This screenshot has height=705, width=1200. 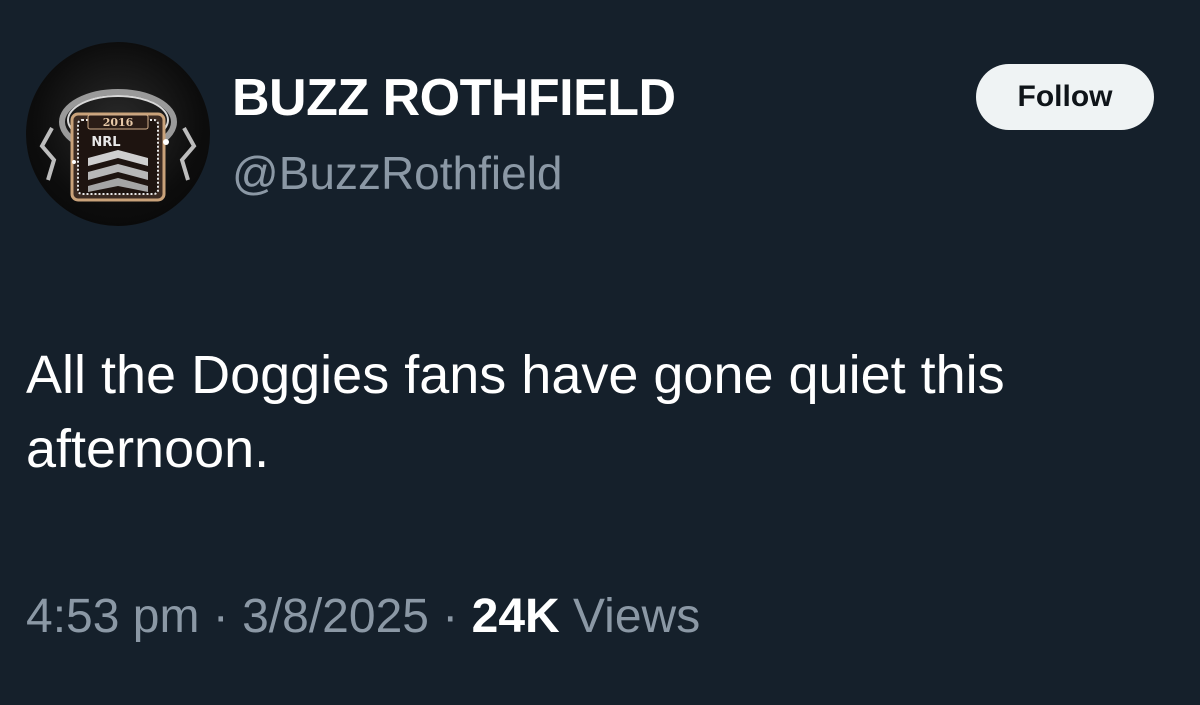 What do you see at coordinates (112, 616) in the screenshot?
I see `tweet-time: 4:53 pm` at bounding box center [112, 616].